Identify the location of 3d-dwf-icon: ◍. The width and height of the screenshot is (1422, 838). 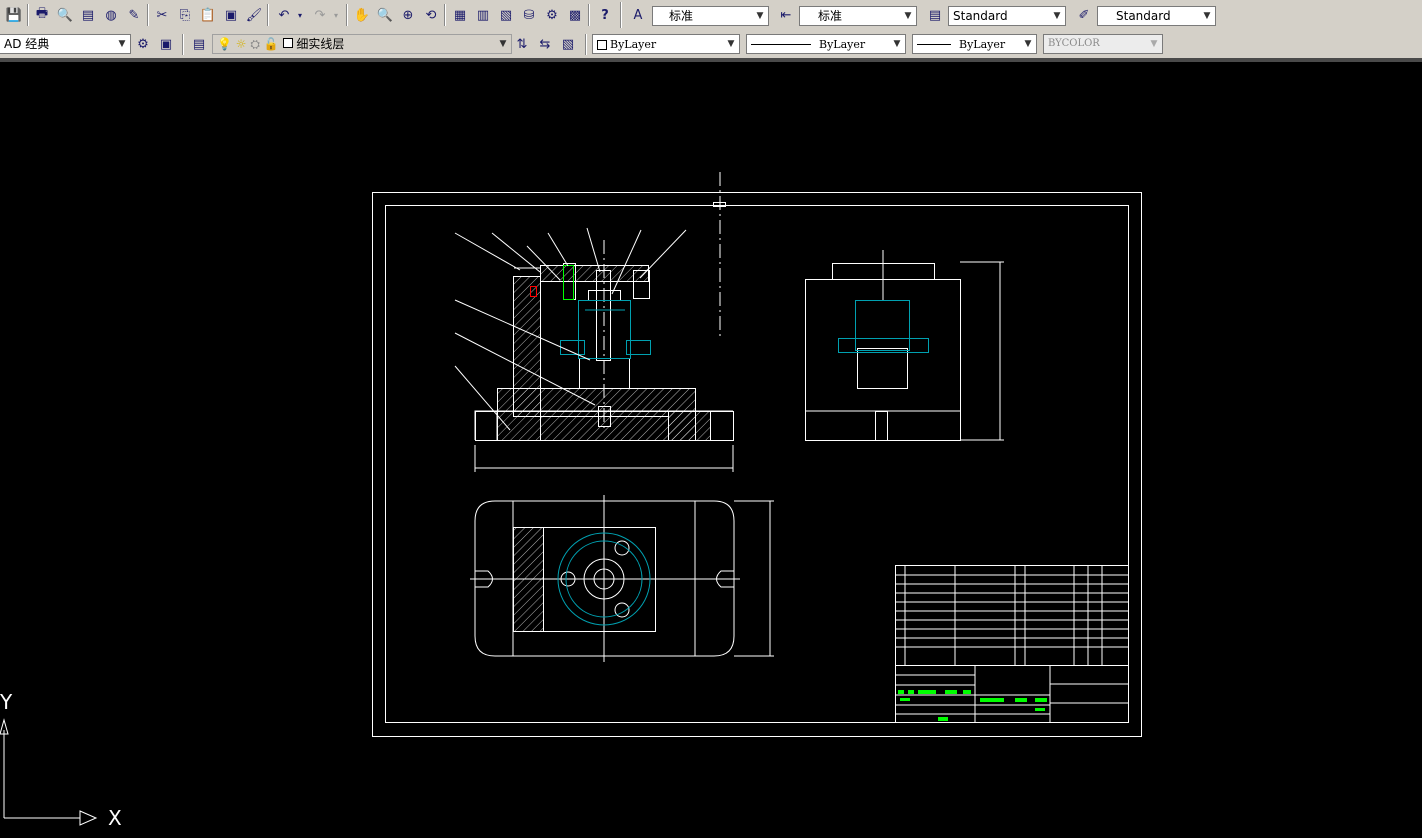
(111, 15).